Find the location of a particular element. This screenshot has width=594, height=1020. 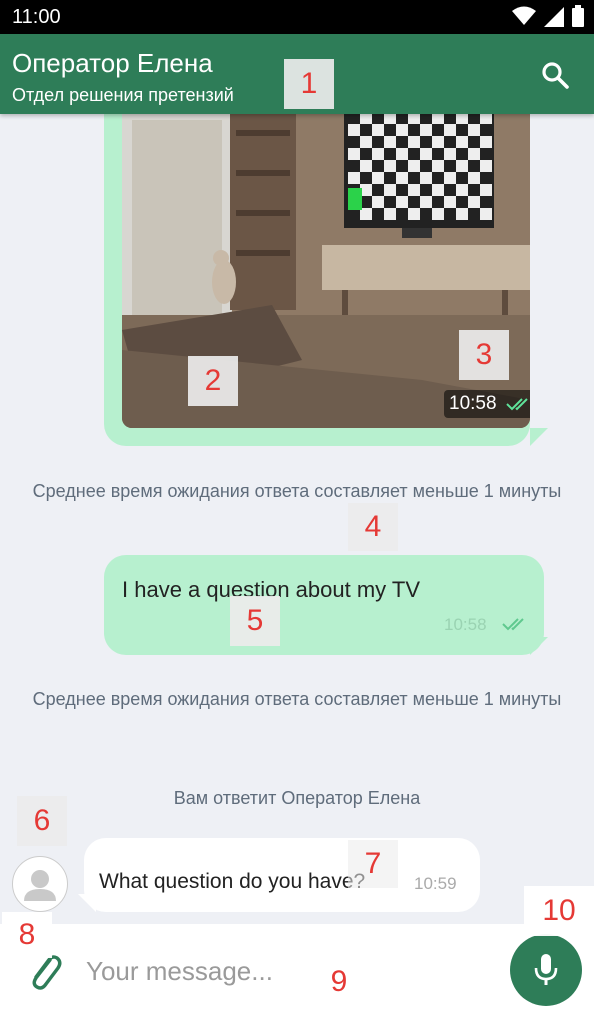

incoming-message-bubble: What question do you have? 10:59 is located at coordinates (282, 875).